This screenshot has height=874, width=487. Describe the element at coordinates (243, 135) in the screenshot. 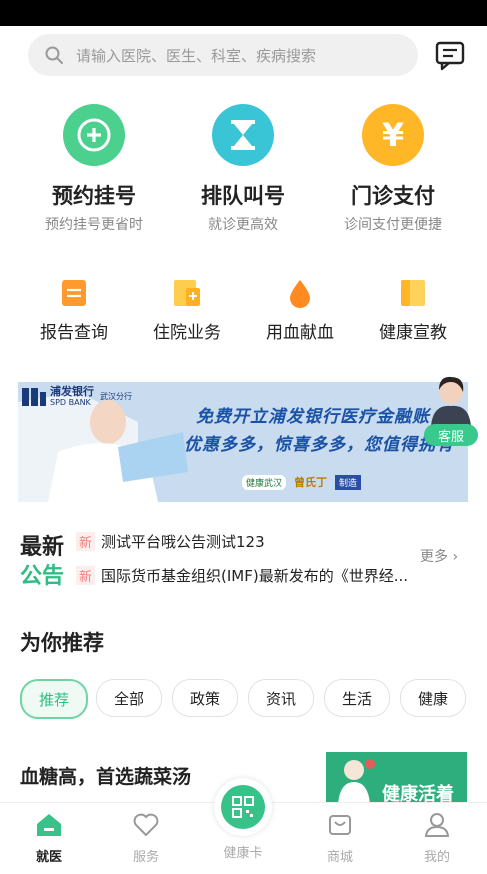

I see `hourglass-icon` at that location.